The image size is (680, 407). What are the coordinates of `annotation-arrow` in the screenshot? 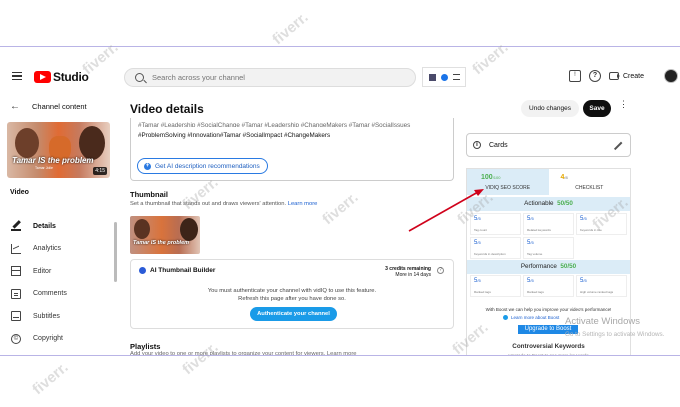 It's located at (446, 210).